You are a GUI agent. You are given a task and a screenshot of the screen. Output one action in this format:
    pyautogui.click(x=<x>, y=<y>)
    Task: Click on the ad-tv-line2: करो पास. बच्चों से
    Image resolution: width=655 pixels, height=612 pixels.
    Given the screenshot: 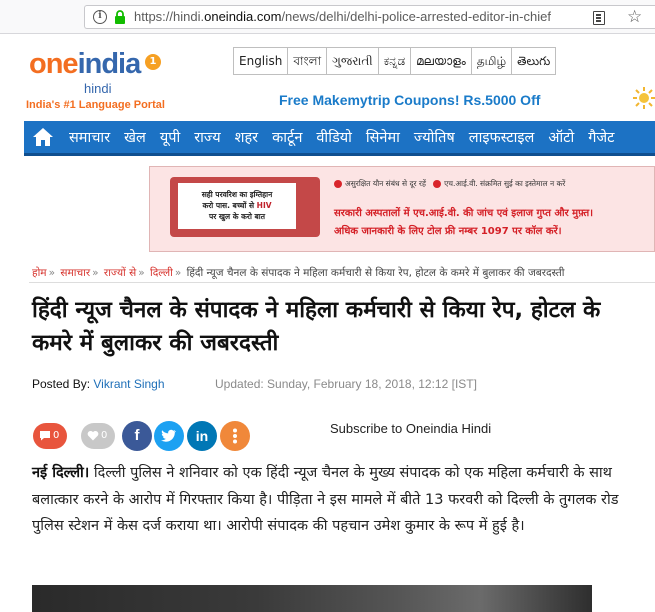 What is the action you would take?
    pyautogui.click(x=229, y=205)
    